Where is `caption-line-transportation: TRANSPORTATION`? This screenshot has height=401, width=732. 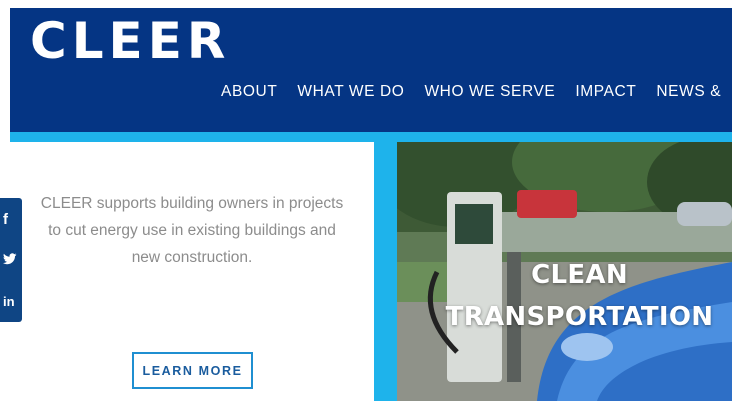 caption-line-transportation: TRANSPORTATION is located at coordinates (579, 317).